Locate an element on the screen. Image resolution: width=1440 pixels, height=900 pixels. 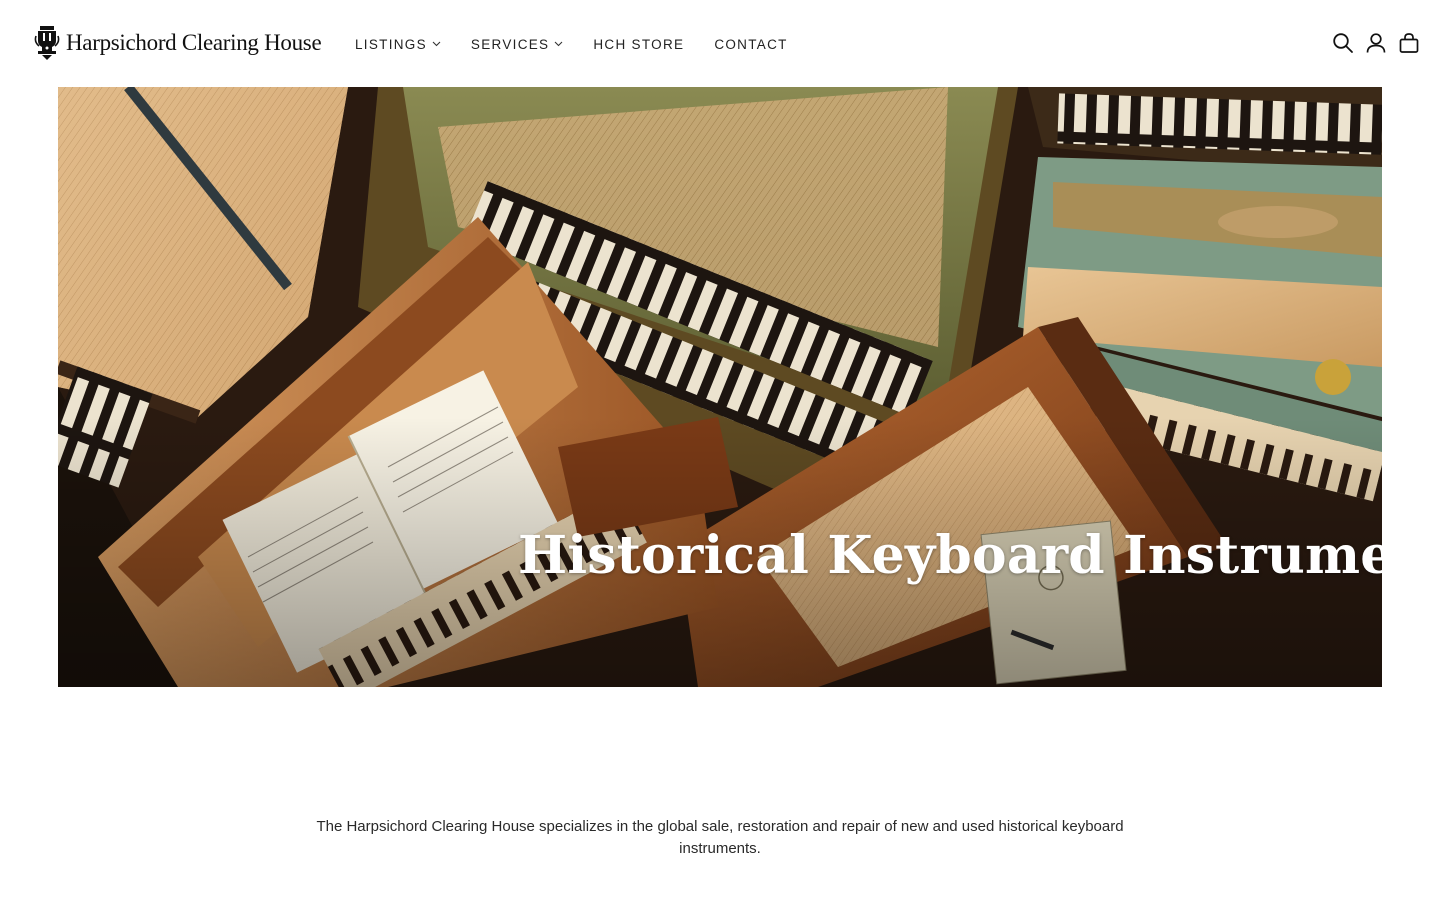
brand-name: Harpsichord Clearing House is located at coordinates (194, 42).